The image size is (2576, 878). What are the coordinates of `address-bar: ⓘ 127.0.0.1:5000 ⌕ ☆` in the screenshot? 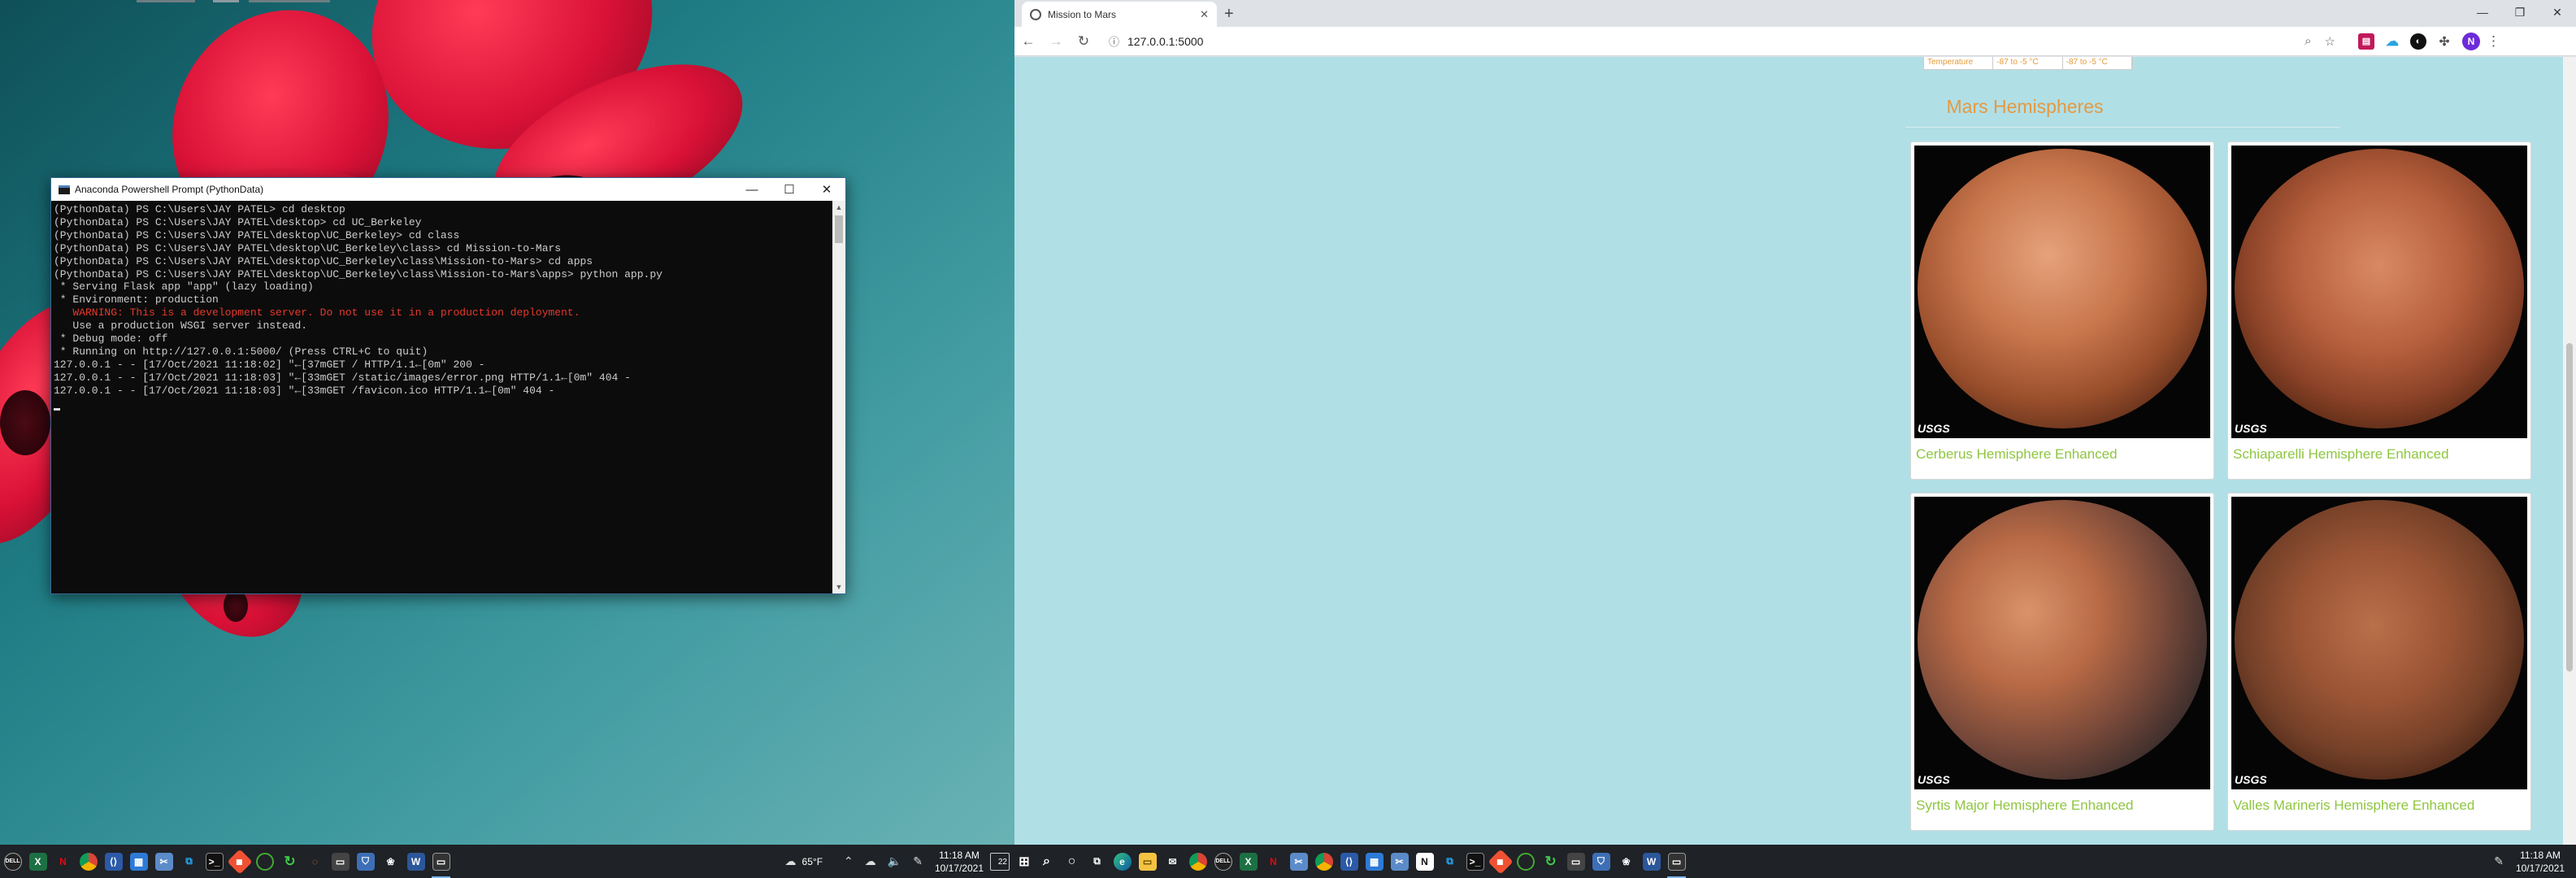 It's located at (1722, 41).